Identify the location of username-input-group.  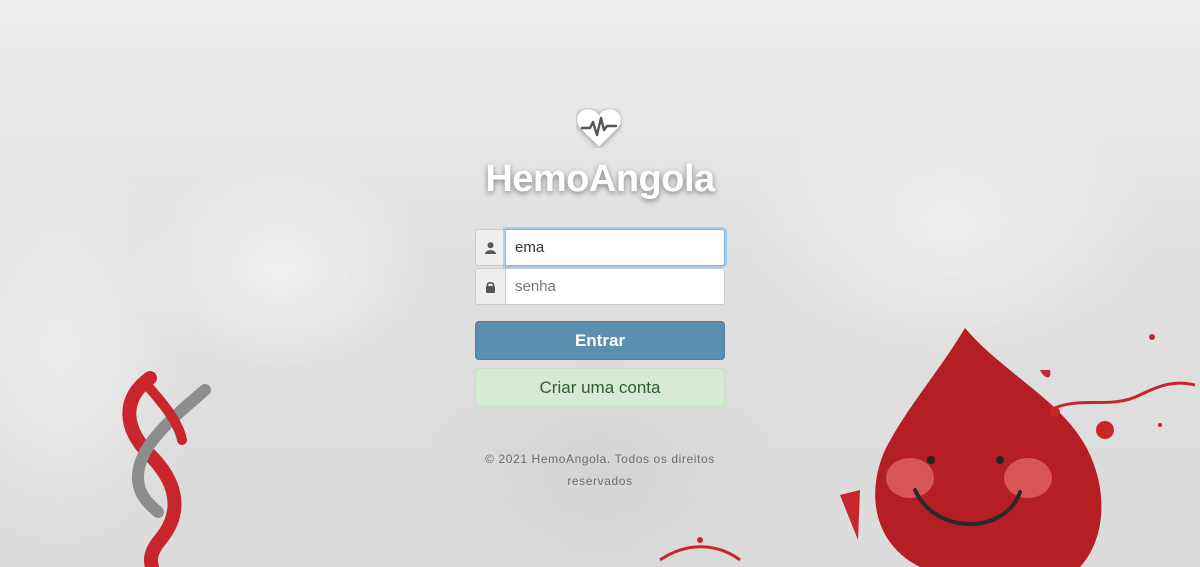
(600, 247).